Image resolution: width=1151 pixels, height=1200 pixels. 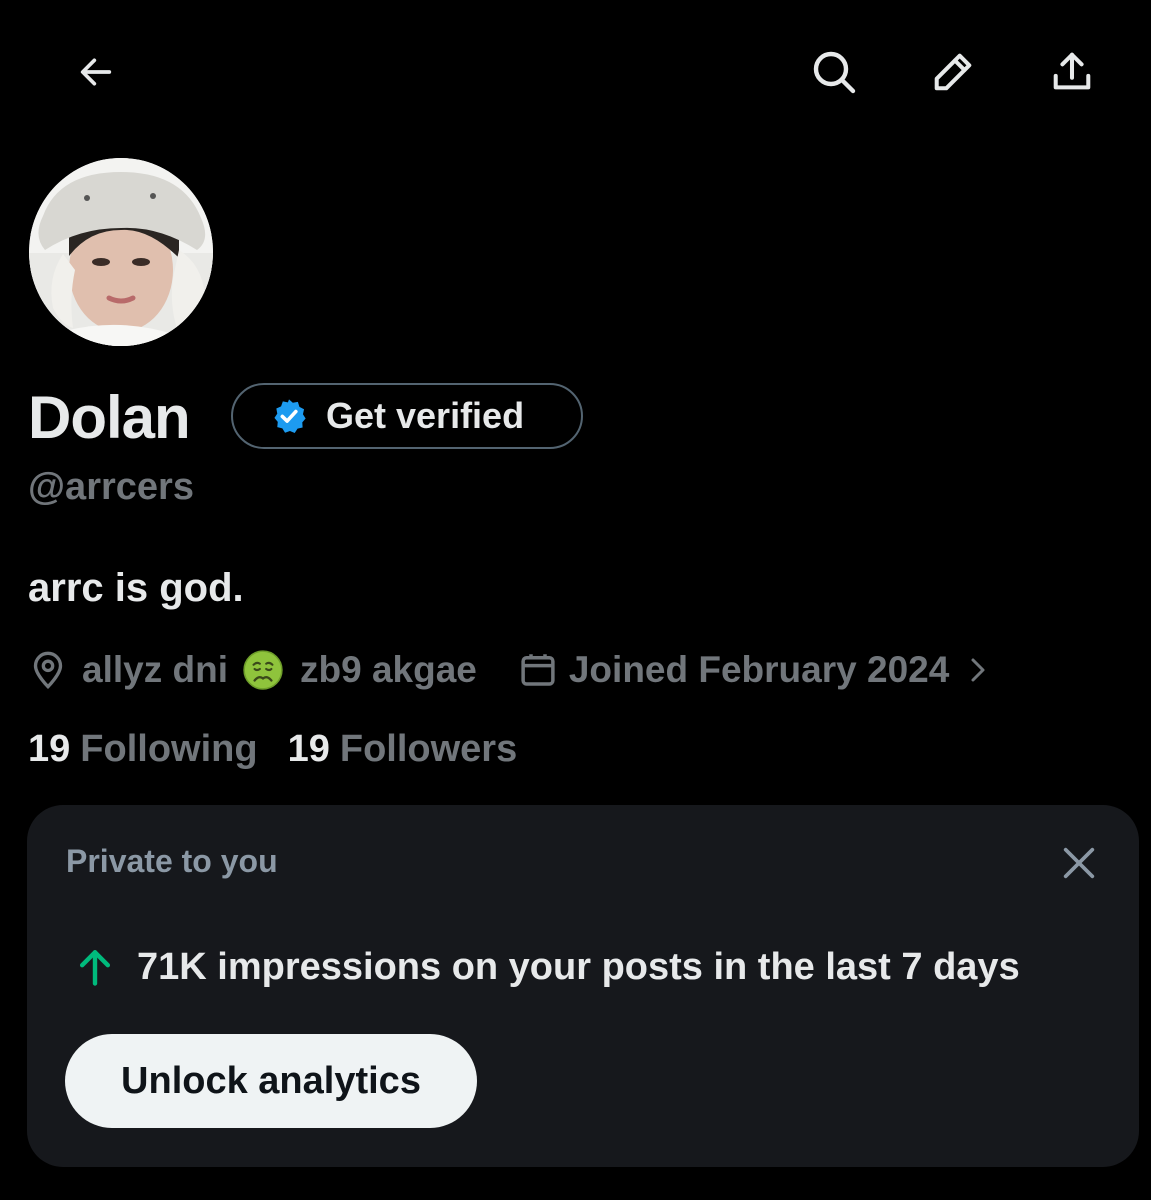 I want to click on nauseated-face-emoji, so click(x=263, y=670).